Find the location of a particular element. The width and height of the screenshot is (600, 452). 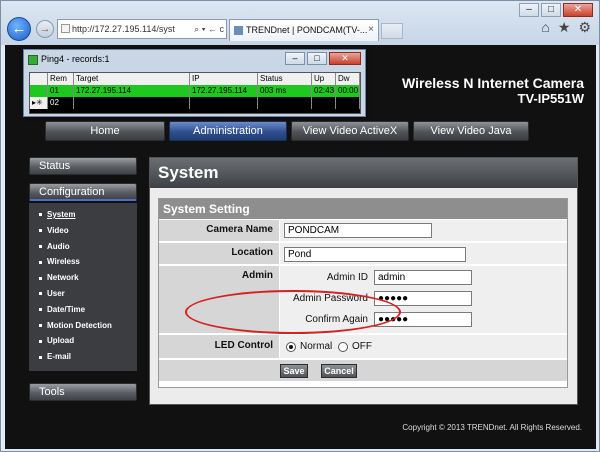

nav-home: Home is located at coordinates (105, 131).